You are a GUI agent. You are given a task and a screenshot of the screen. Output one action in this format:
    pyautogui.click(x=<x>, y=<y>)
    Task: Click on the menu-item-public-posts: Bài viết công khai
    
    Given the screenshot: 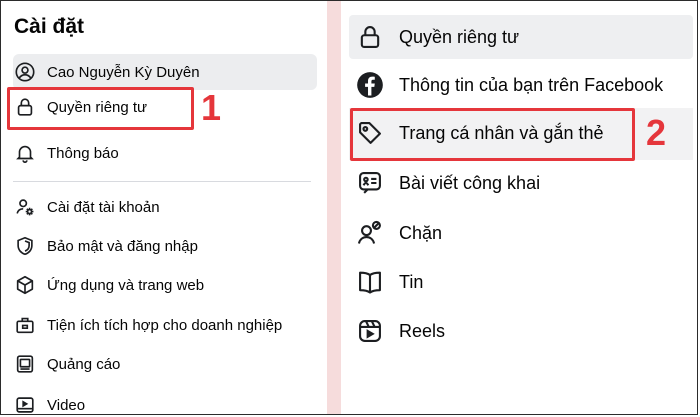 What is the action you would take?
    pyautogui.click(x=447, y=183)
    